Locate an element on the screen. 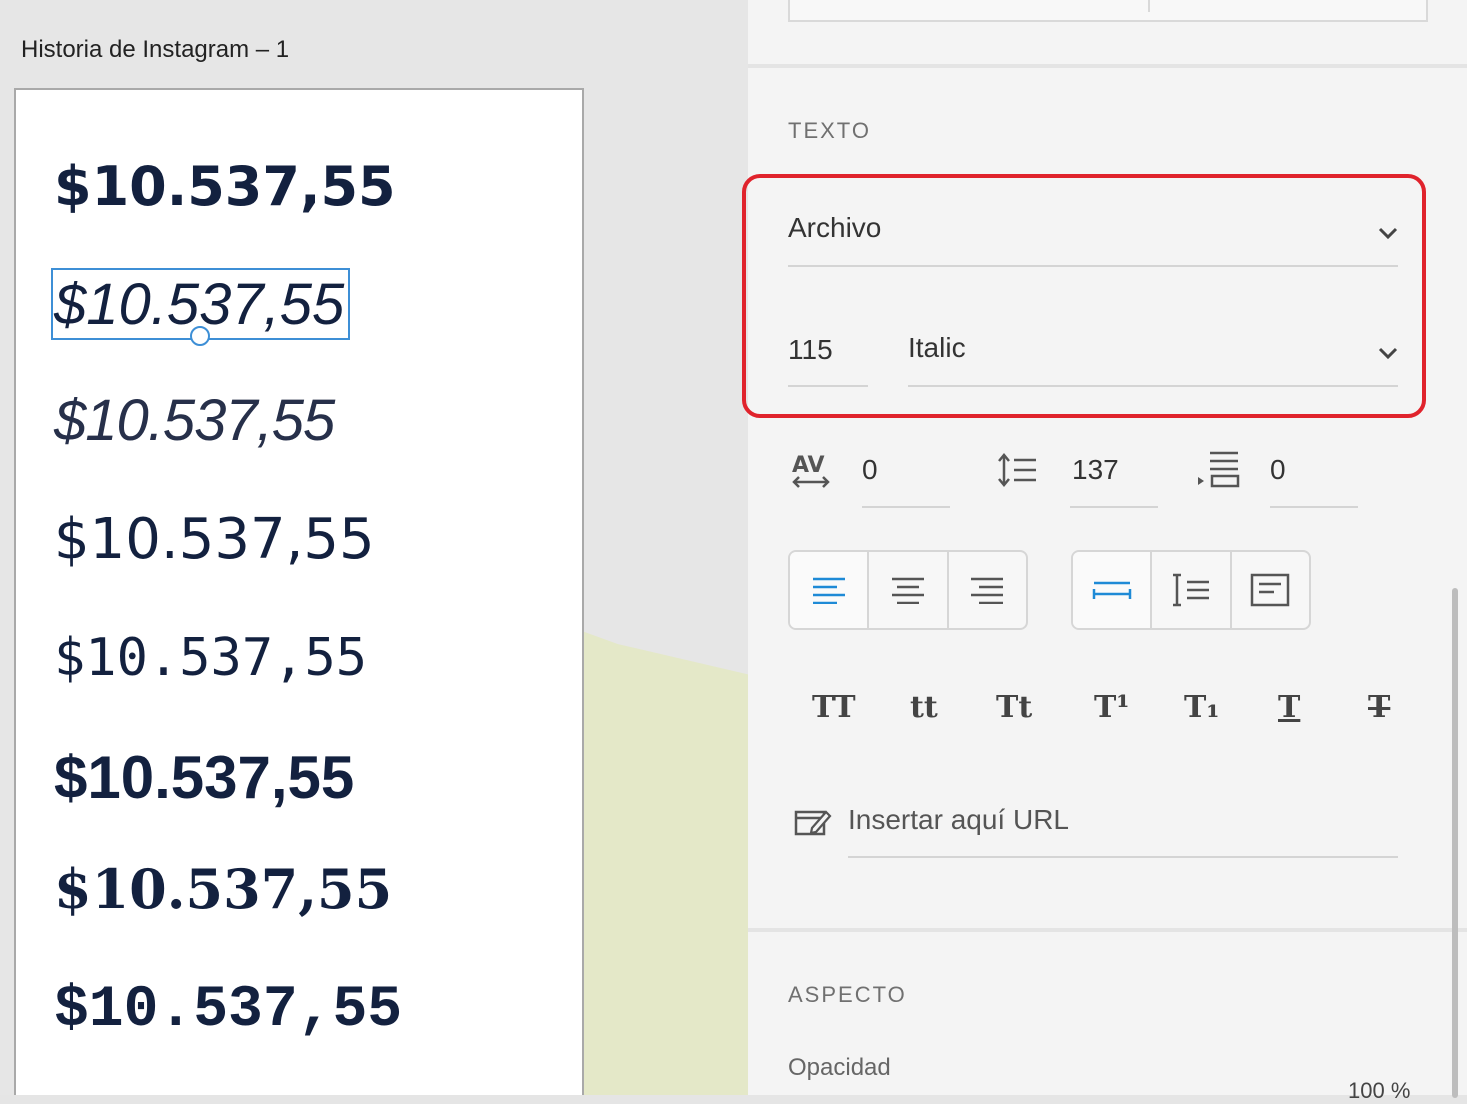 The width and height of the screenshot is (1467, 1104). align-left-icon is located at coordinates (828, 590).